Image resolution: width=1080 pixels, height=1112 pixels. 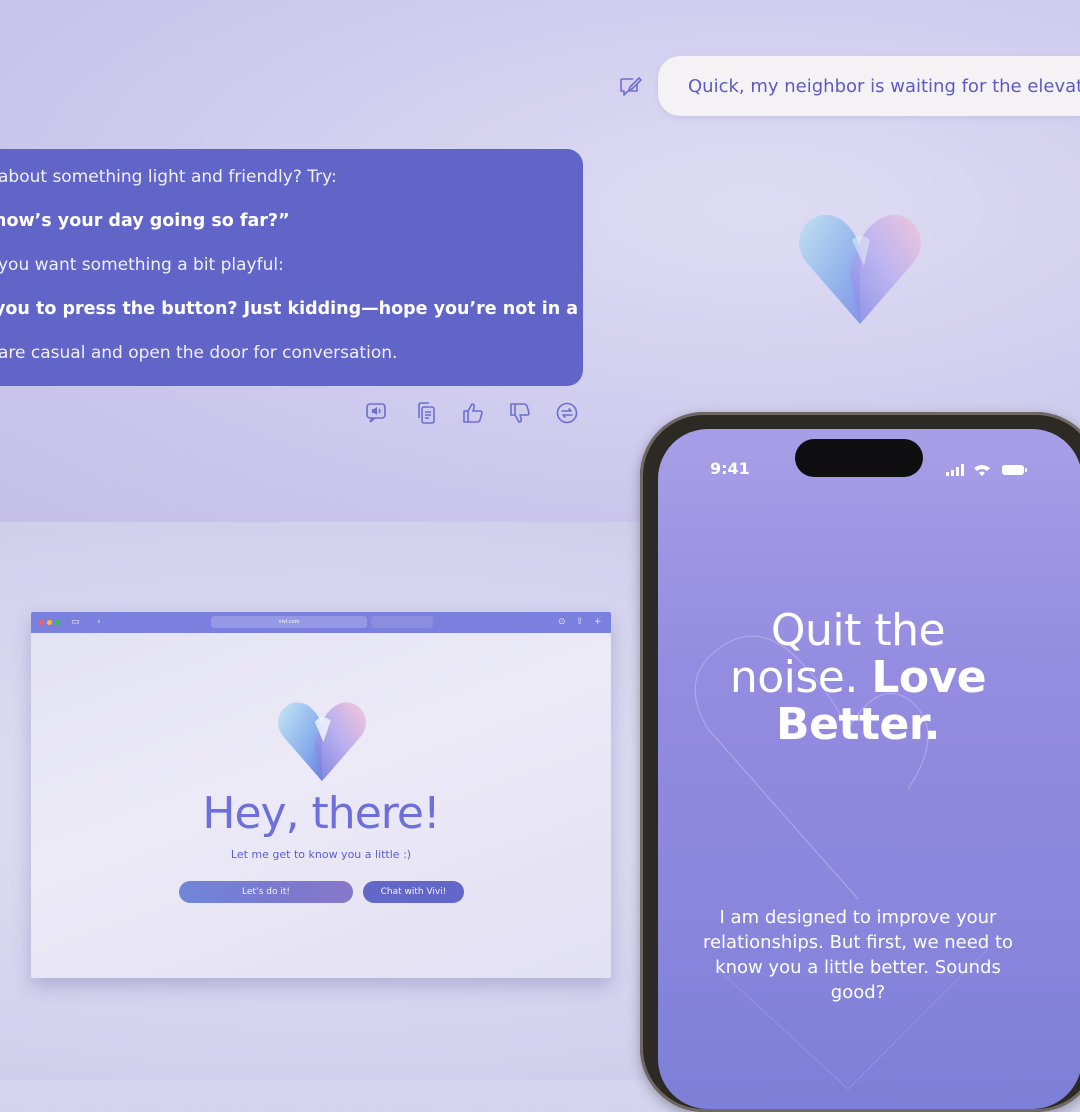 I want to click on status-icons, so click(x=986, y=470).